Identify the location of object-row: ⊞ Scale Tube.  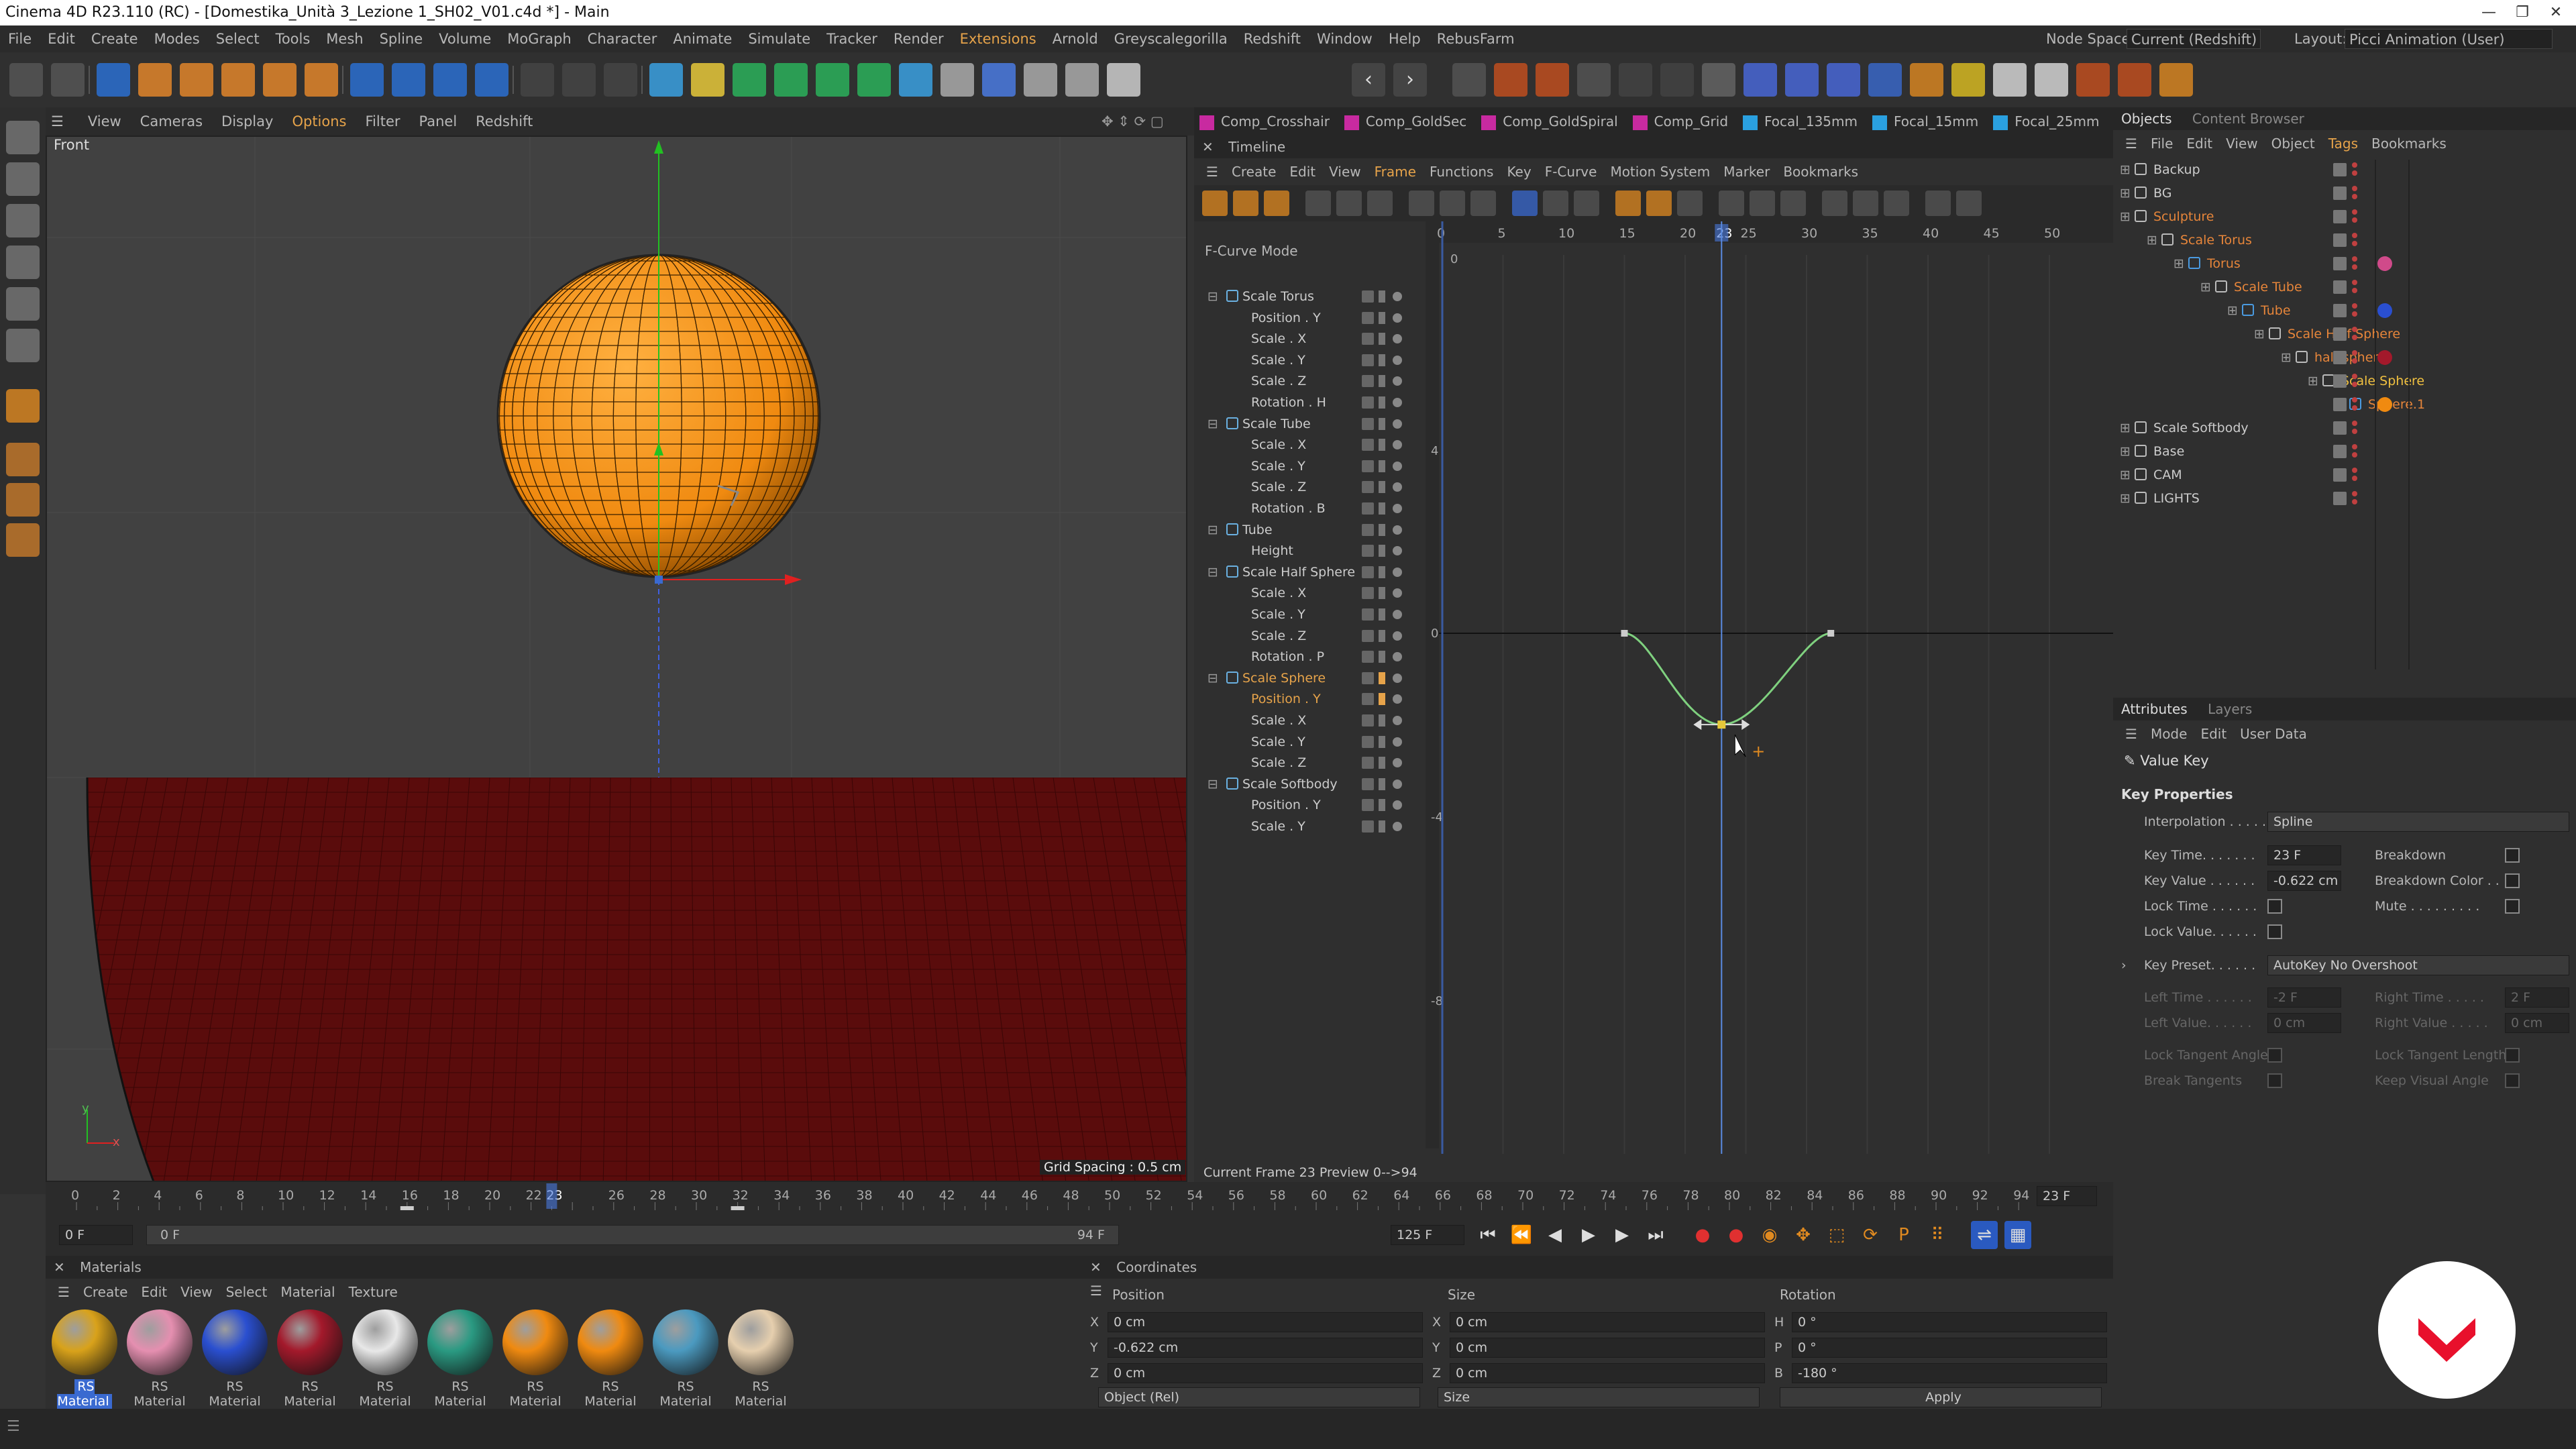
(2344, 287).